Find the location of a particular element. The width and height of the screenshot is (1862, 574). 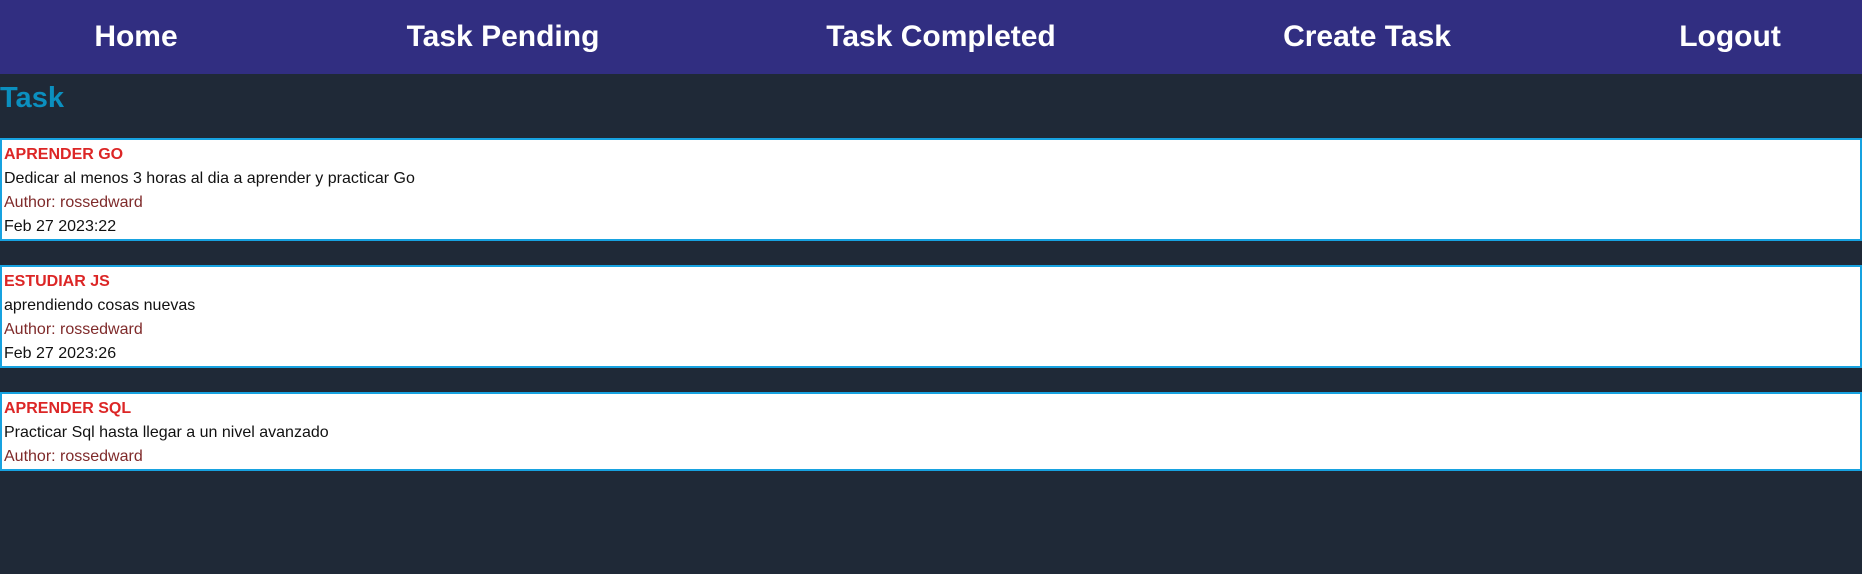

task-title: ESTUDIAR JS is located at coordinates (57, 281).